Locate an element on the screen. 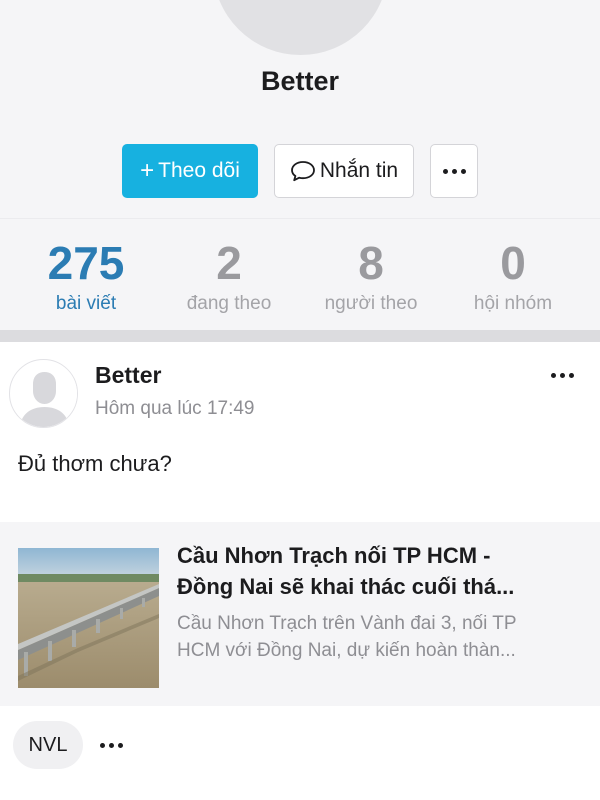 The image size is (600, 800). tag-more-button is located at coordinates (111, 745).